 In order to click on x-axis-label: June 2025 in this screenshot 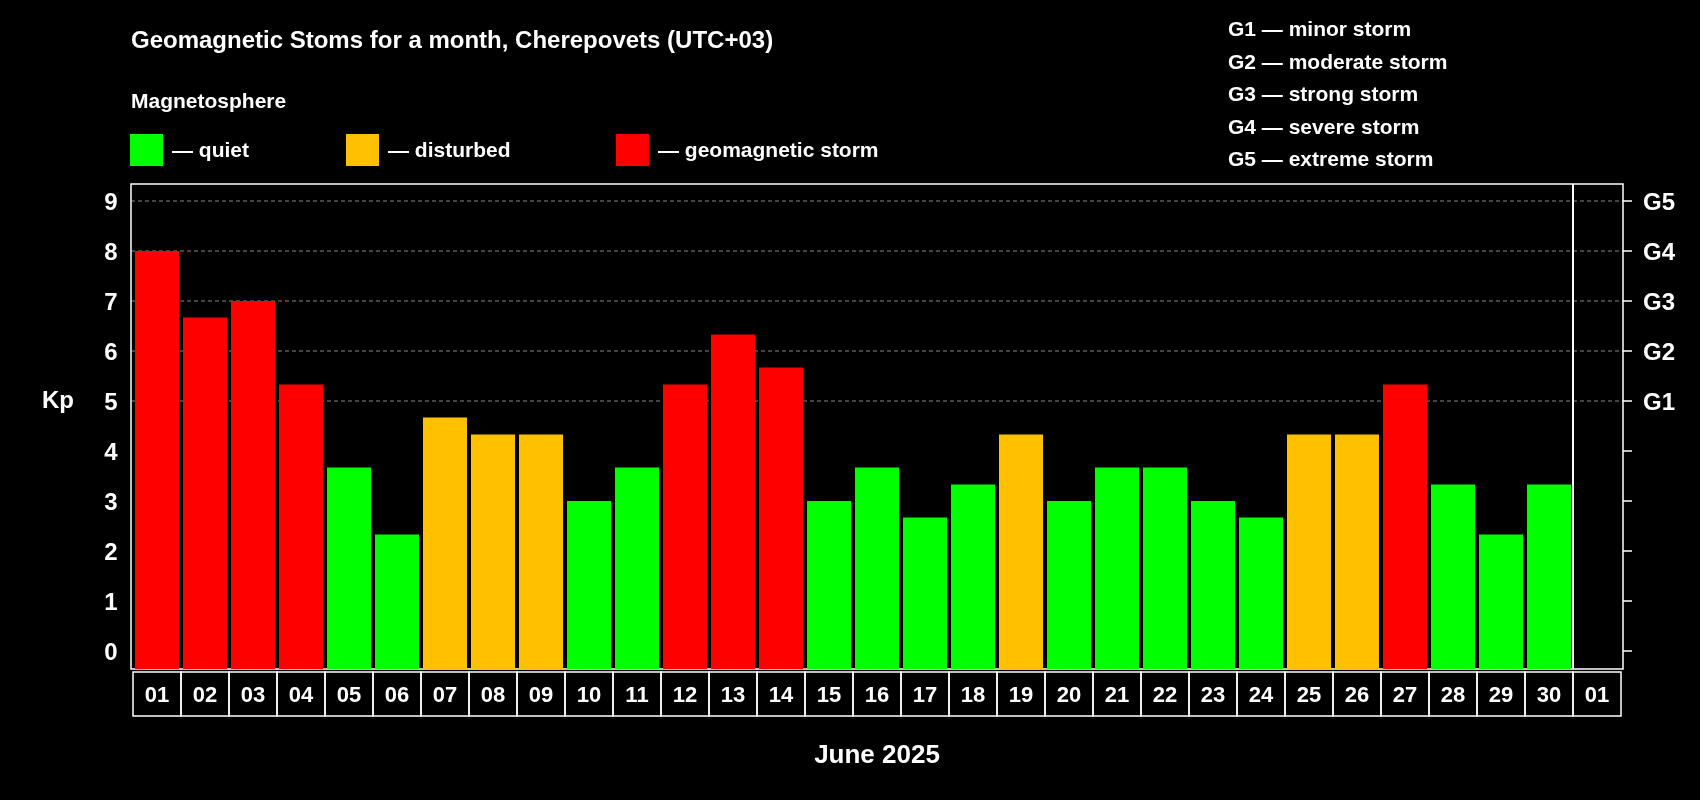, I will do `click(877, 754)`.